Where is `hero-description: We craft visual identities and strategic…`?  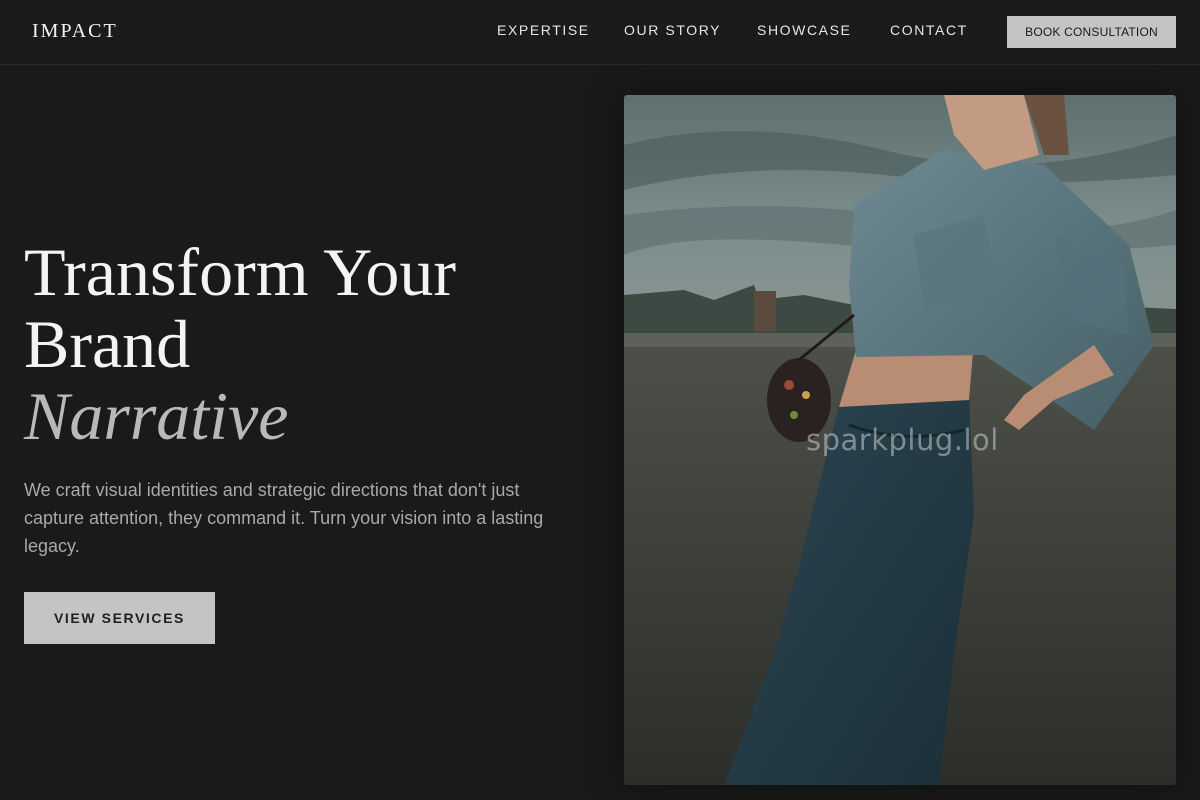
hero-description: We craft visual identities and strategic… is located at coordinates (284, 518).